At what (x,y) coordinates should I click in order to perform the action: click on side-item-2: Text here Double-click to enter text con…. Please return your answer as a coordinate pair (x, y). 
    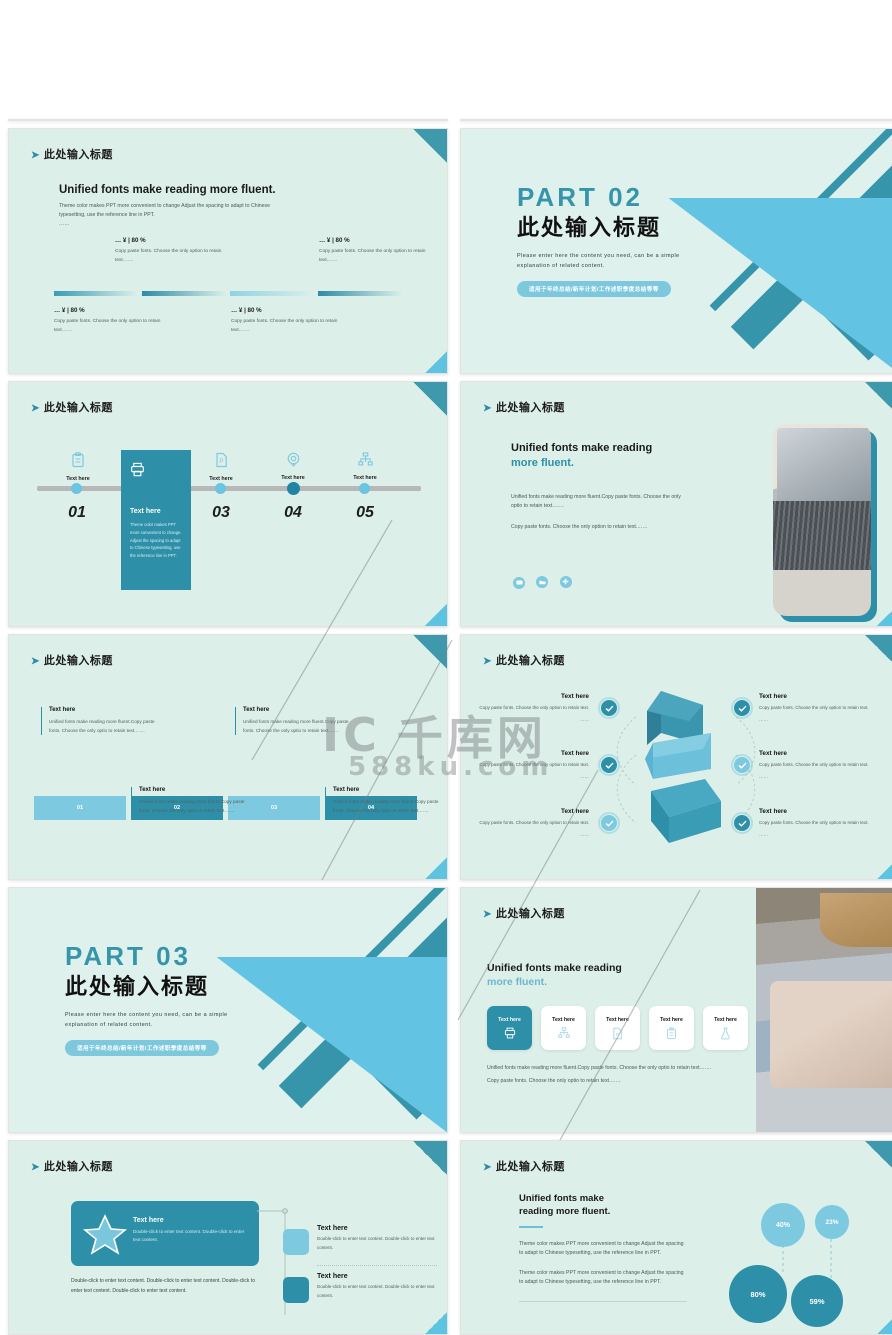
    Looking at the image, I should click on (377, 1286).